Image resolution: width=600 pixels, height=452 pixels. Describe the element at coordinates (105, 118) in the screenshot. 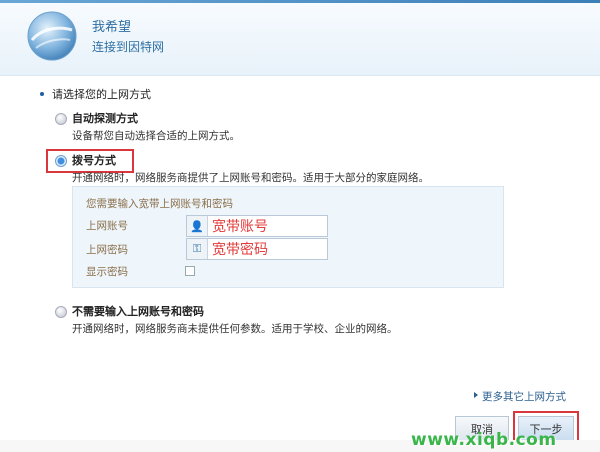

I see `option-auto-detect-label: 自动探测方式` at that location.